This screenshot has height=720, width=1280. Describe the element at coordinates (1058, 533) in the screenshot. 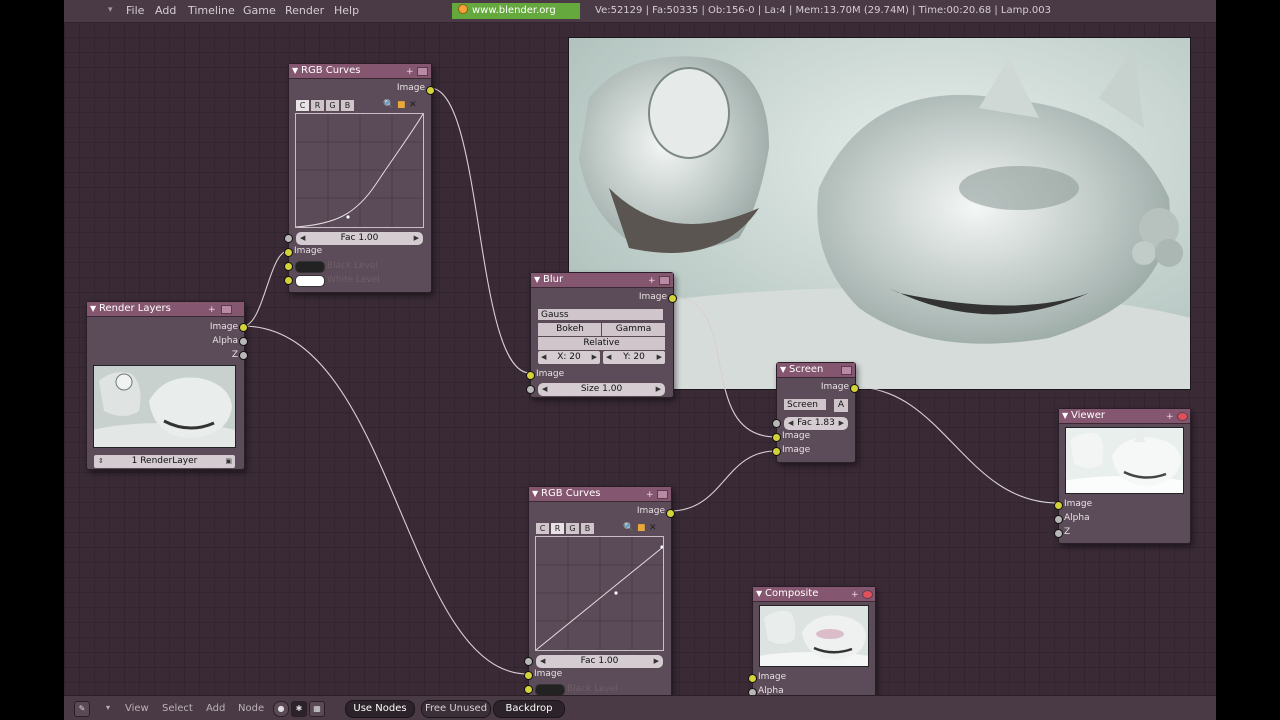

I see `input-z-socket` at that location.